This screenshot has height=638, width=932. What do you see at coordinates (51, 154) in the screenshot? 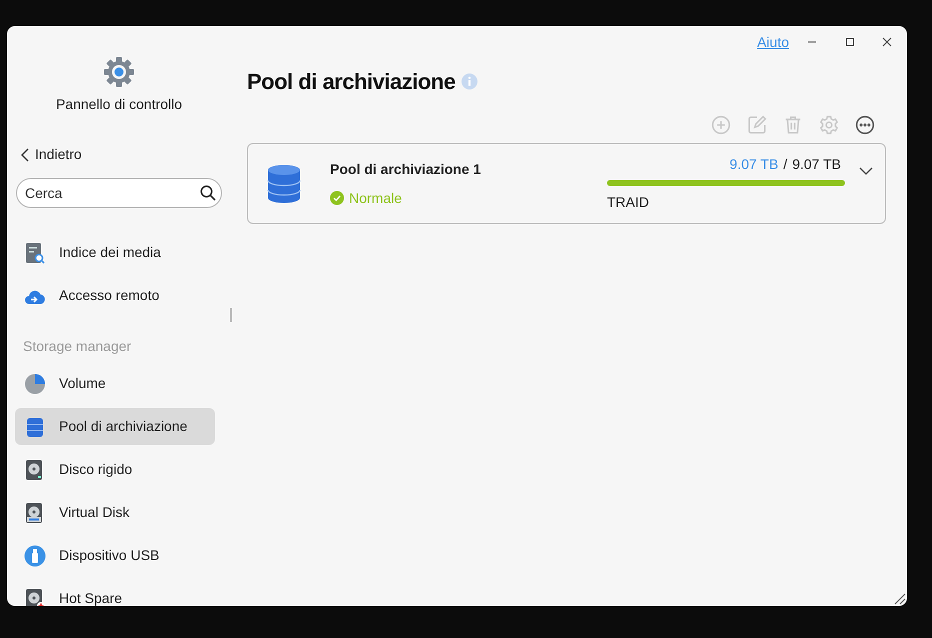
I see `back-button: Indietro` at bounding box center [51, 154].